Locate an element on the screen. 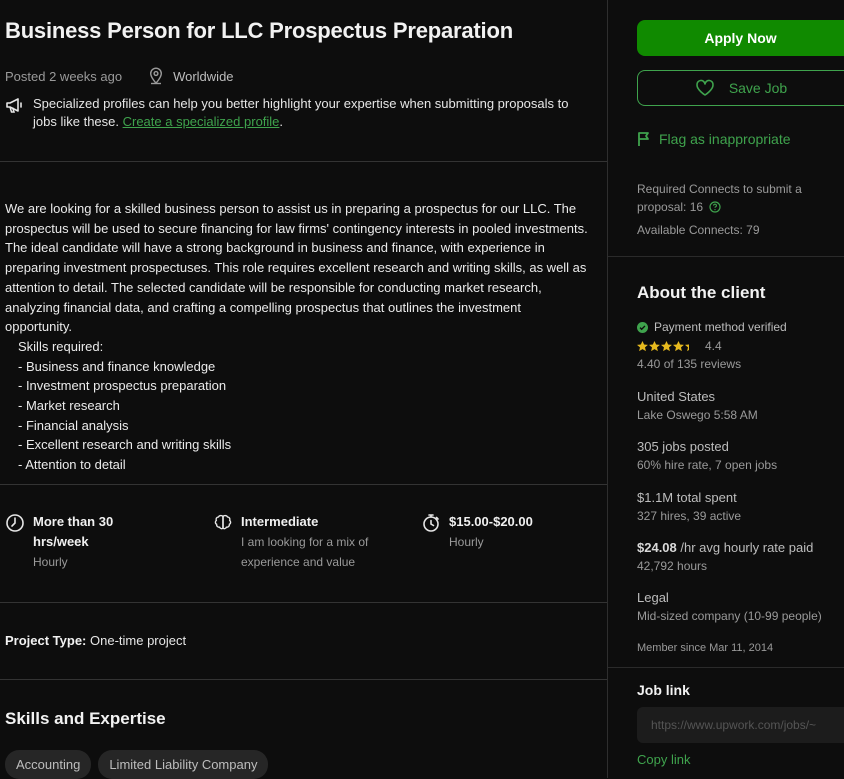 This screenshot has height=779, width=844. feature-title: $15.00-$20.00 is located at coordinates (491, 521).